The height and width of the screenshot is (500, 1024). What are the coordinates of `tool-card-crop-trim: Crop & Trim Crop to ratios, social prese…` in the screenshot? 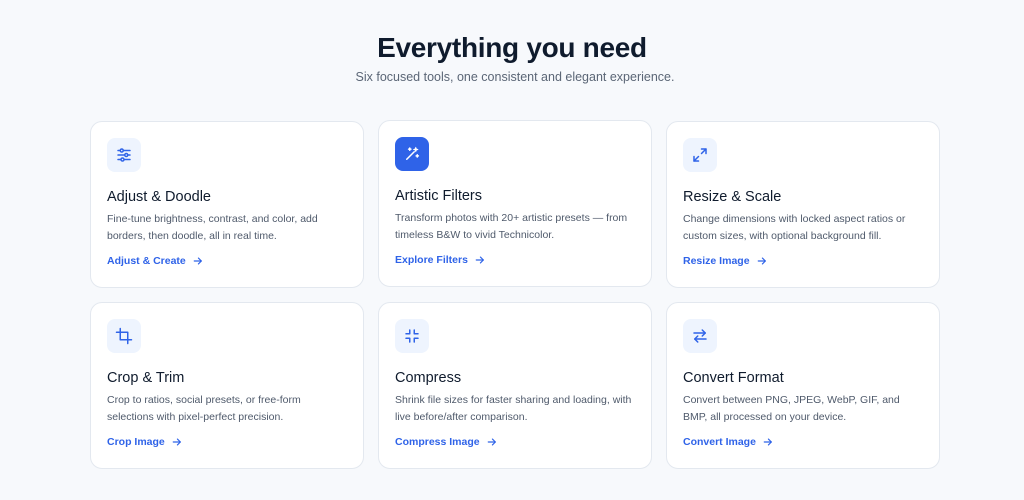 It's located at (227, 385).